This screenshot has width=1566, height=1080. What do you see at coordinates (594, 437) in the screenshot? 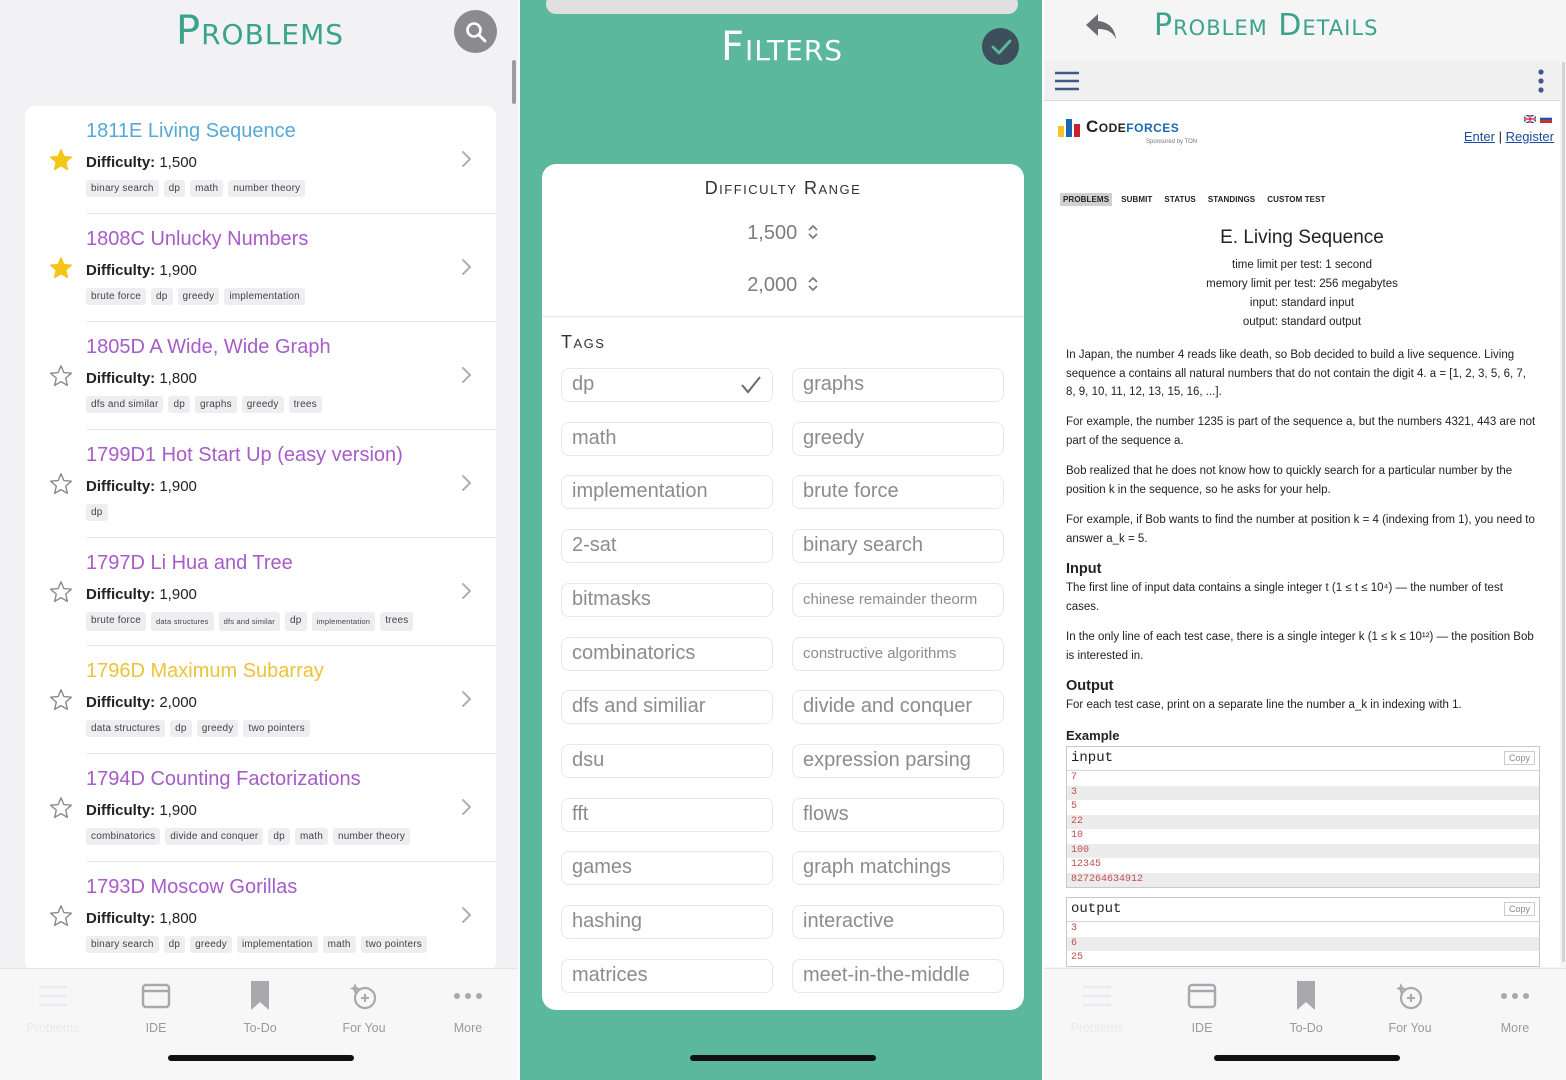
I see `filter-tag-label: math` at bounding box center [594, 437].